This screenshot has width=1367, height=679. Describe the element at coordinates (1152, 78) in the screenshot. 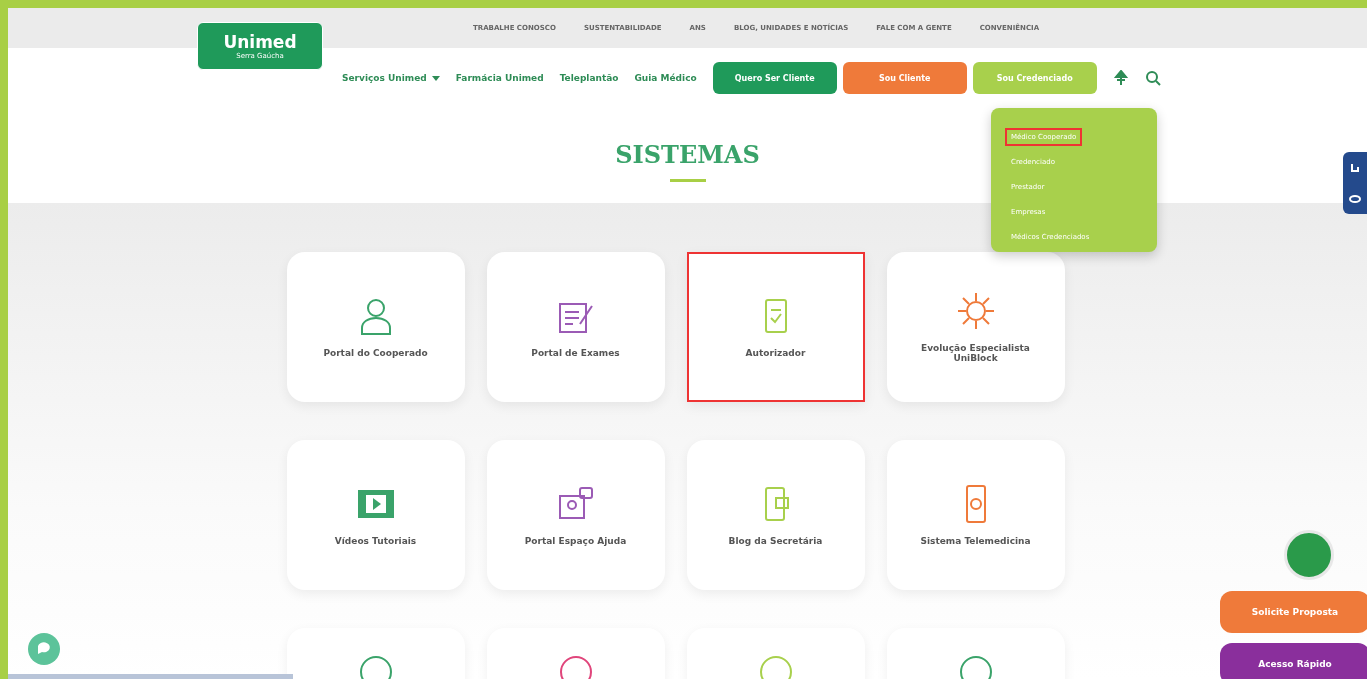

I see `search-icon` at that location.